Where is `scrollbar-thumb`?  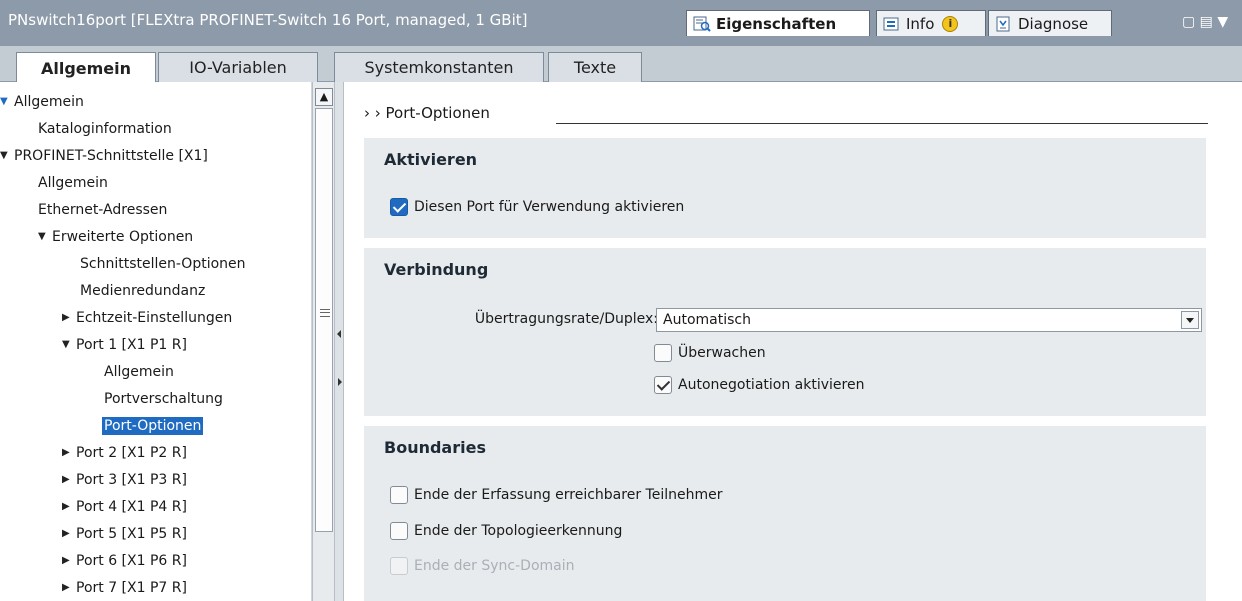
scrollbar-thumb is located at coordinates (324, 320).